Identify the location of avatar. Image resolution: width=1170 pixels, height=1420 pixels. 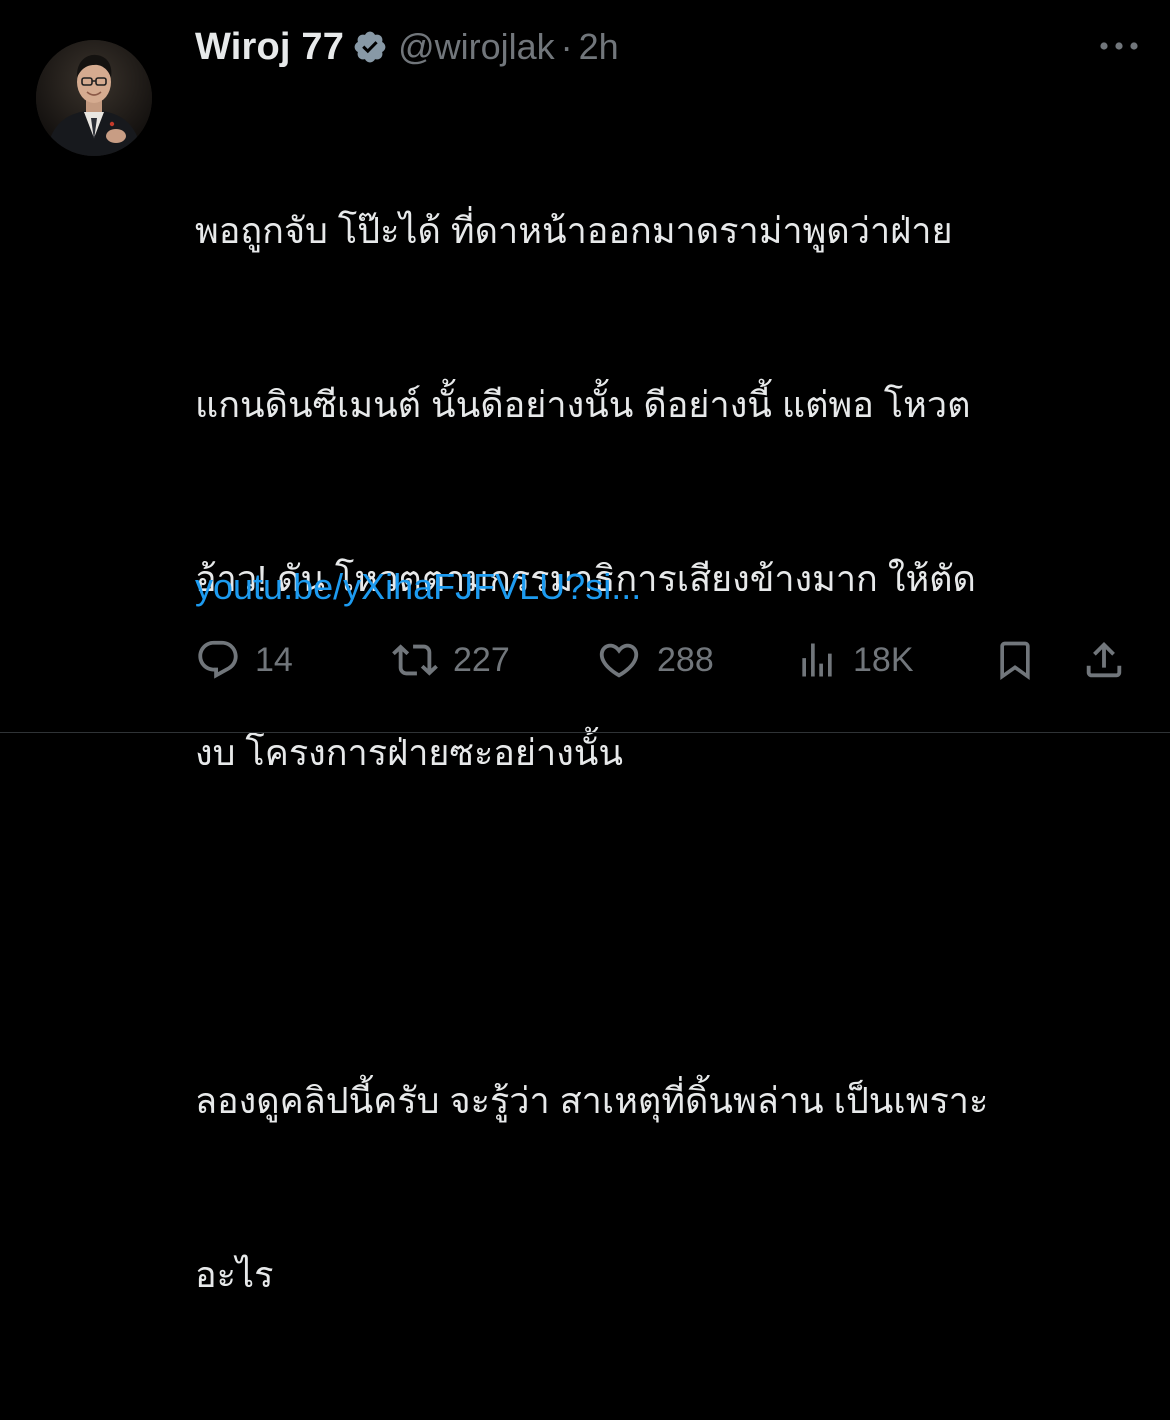
(94, 98).